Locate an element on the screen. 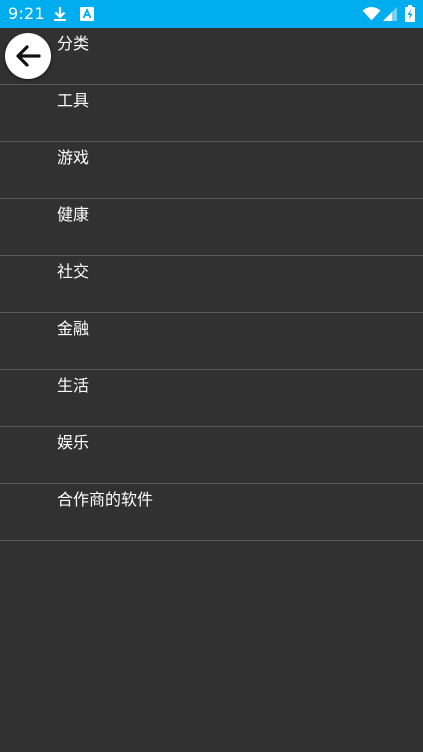 This screenshot has width=423, height=752. list-item-label: 合作商的软件 is located at coordinates (105, 499).